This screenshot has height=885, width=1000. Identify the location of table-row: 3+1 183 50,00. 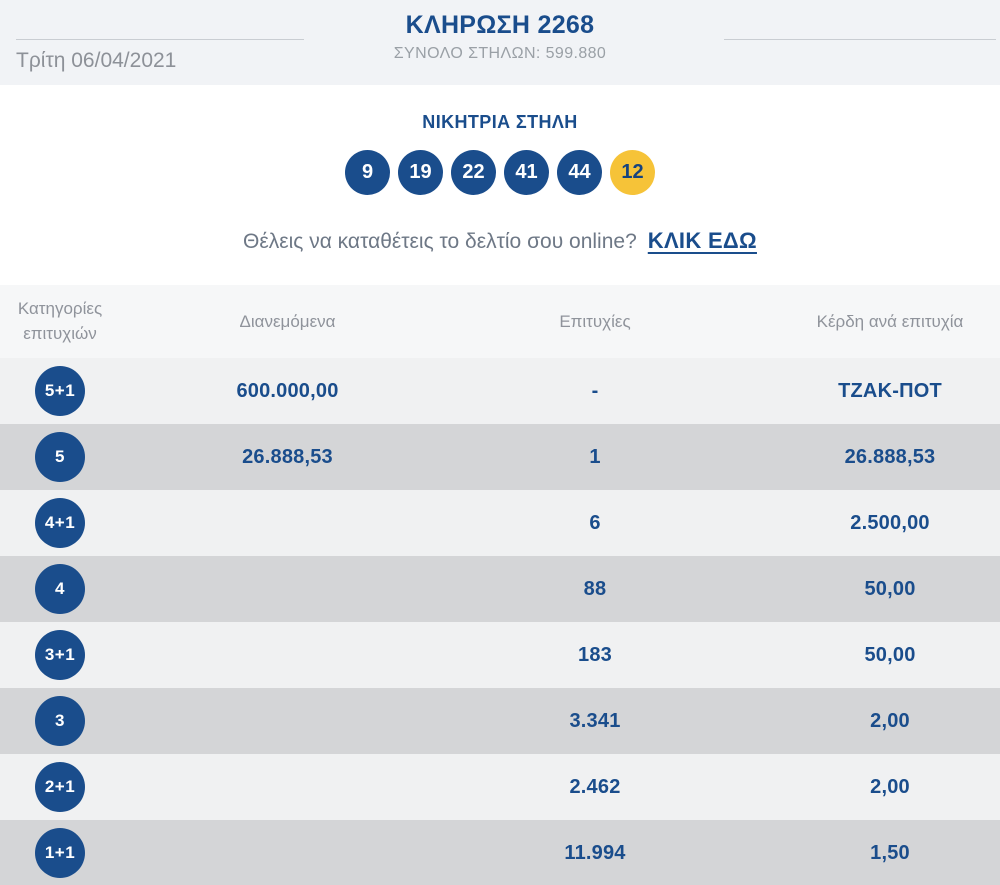
(500, 655).